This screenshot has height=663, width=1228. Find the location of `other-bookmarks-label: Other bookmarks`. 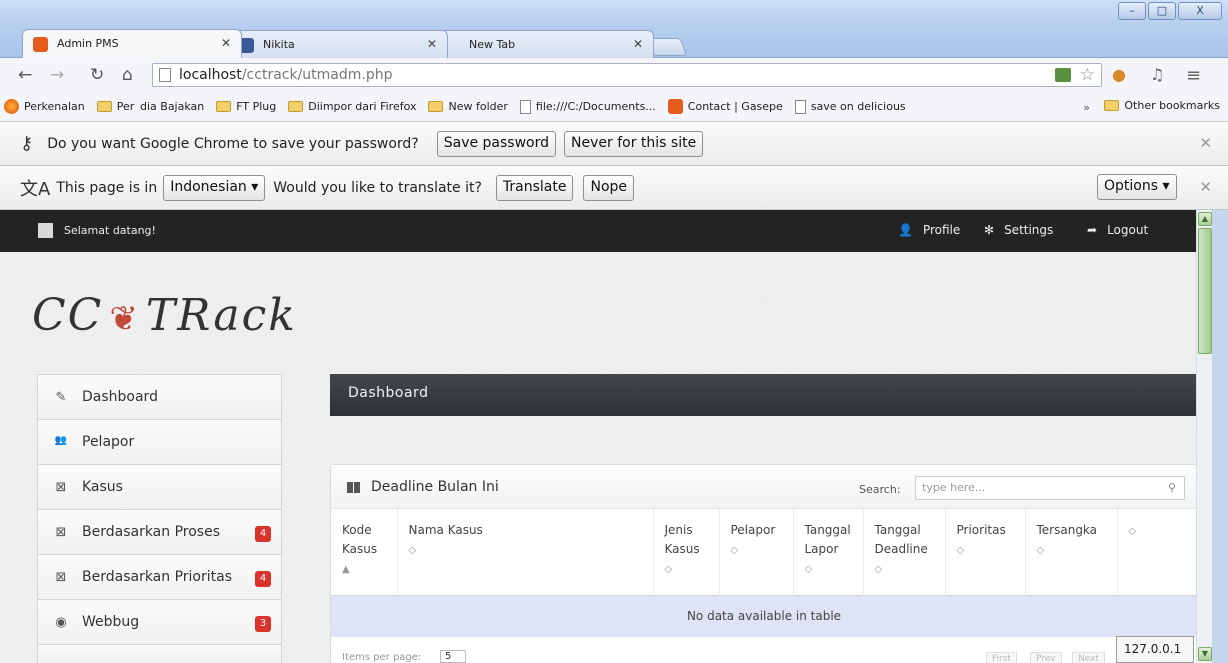

other-bookmarks-label: Other bookmarks is located at coordinates (1172, 105).